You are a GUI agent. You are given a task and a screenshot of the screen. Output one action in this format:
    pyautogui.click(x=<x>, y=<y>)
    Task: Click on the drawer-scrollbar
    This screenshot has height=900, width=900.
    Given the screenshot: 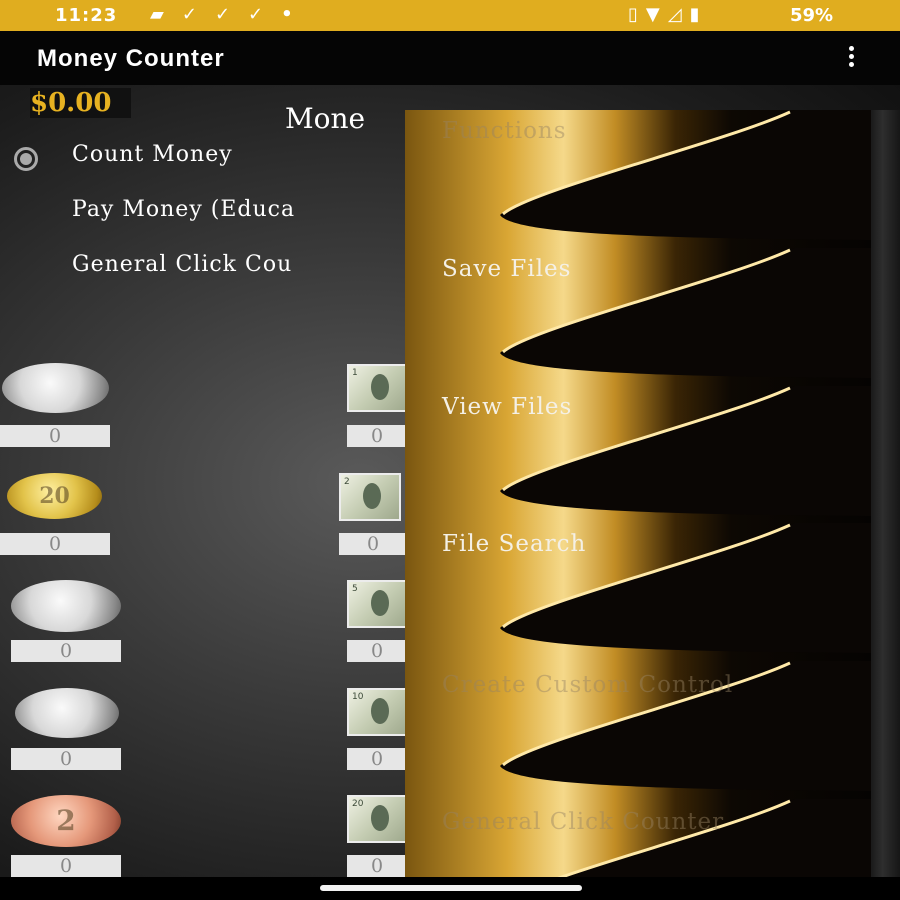 What is the action you would take?
    pyautogui.click(x=885, y=493)
    